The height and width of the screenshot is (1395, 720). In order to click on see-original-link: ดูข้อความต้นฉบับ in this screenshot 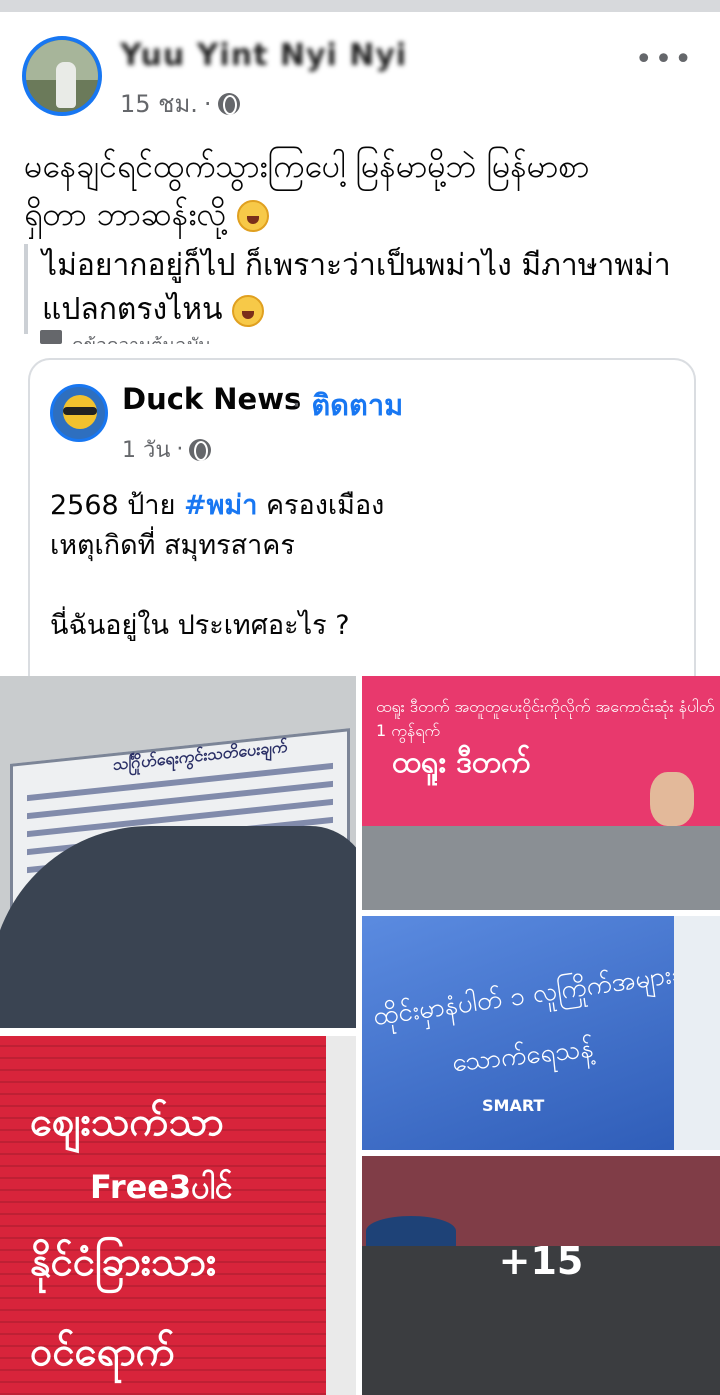, I will do `click(125, 337)`.